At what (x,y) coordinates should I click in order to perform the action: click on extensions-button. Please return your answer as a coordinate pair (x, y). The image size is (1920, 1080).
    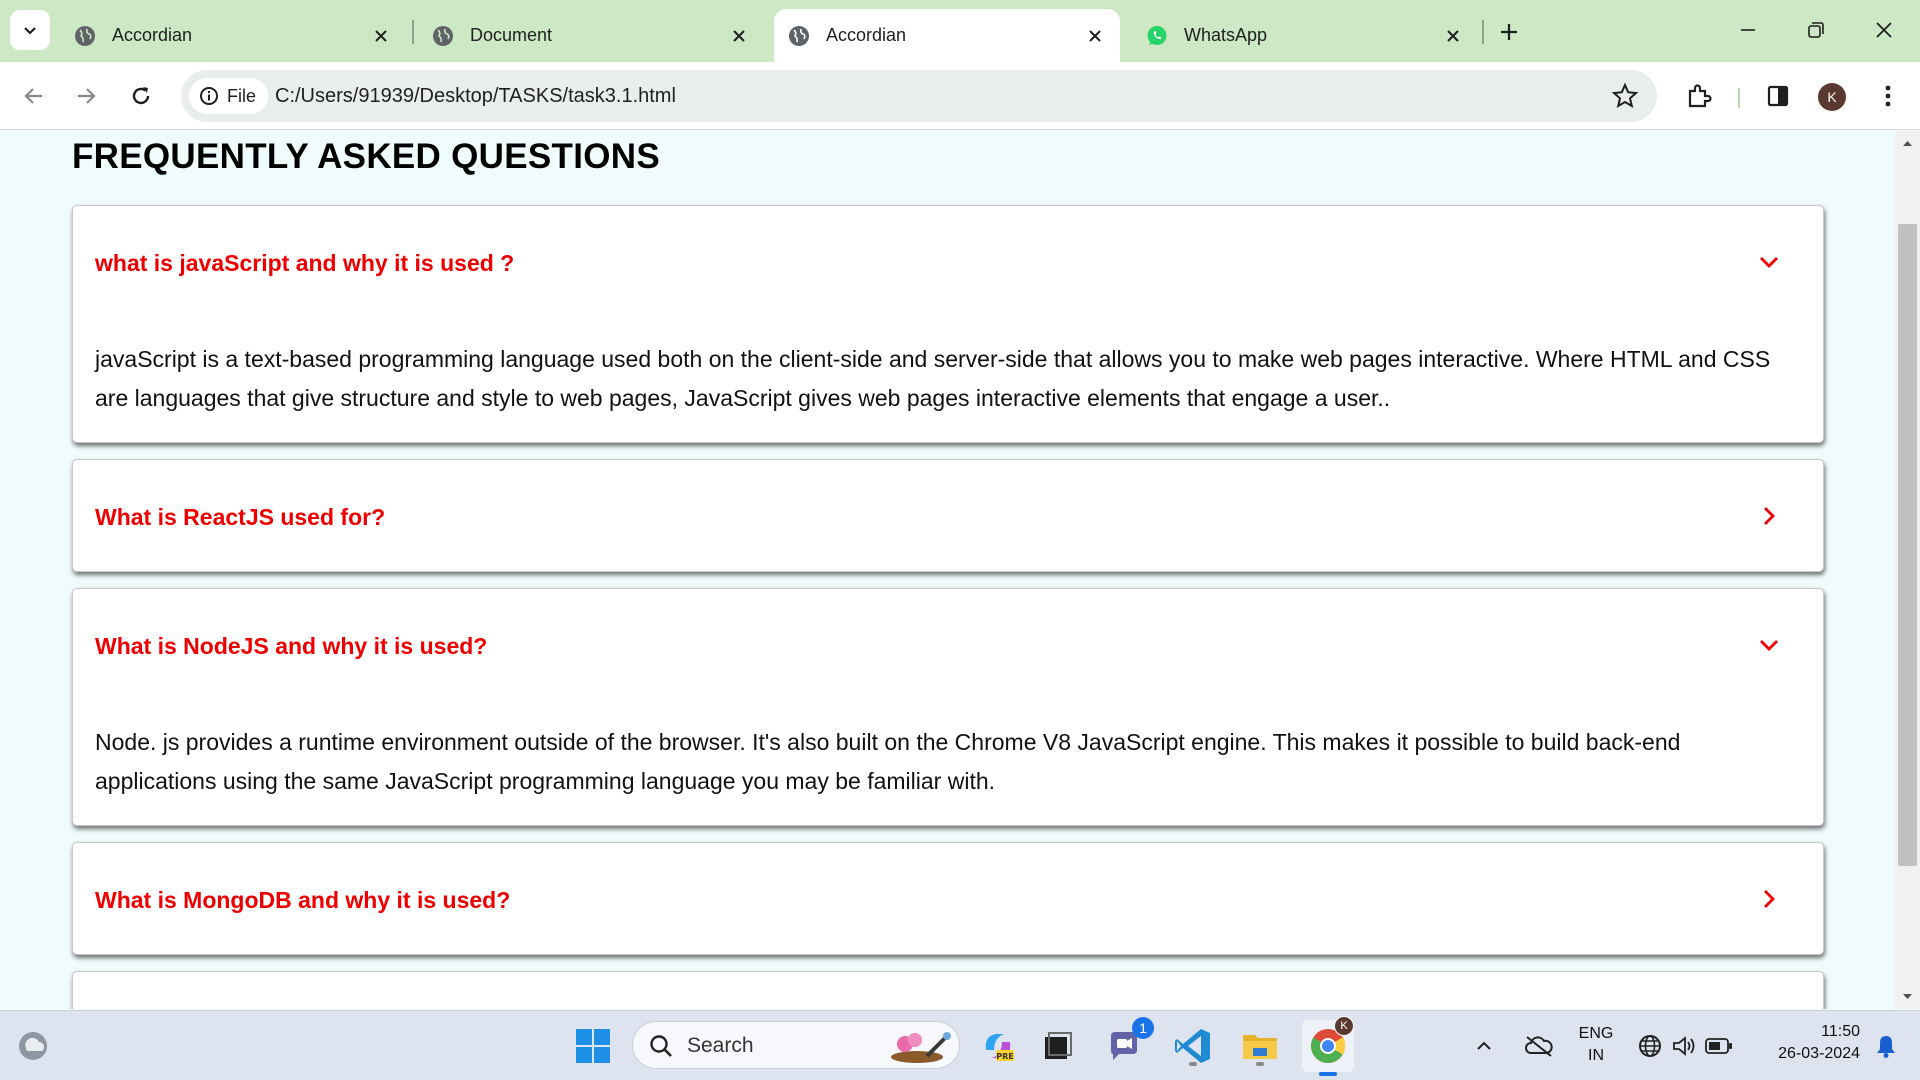
    Looking at the image, I should click on (1699, 96).